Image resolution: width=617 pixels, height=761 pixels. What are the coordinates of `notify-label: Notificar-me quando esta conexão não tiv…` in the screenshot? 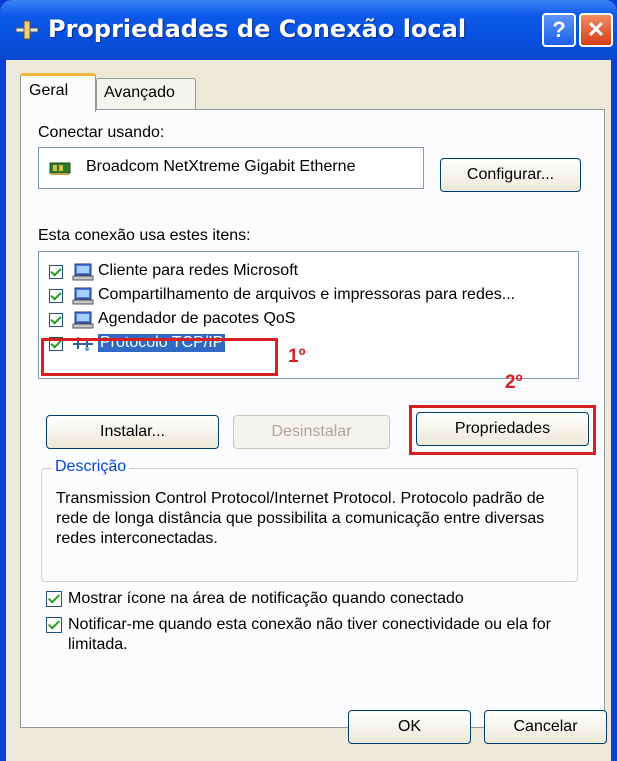 It's located at (309, 634).